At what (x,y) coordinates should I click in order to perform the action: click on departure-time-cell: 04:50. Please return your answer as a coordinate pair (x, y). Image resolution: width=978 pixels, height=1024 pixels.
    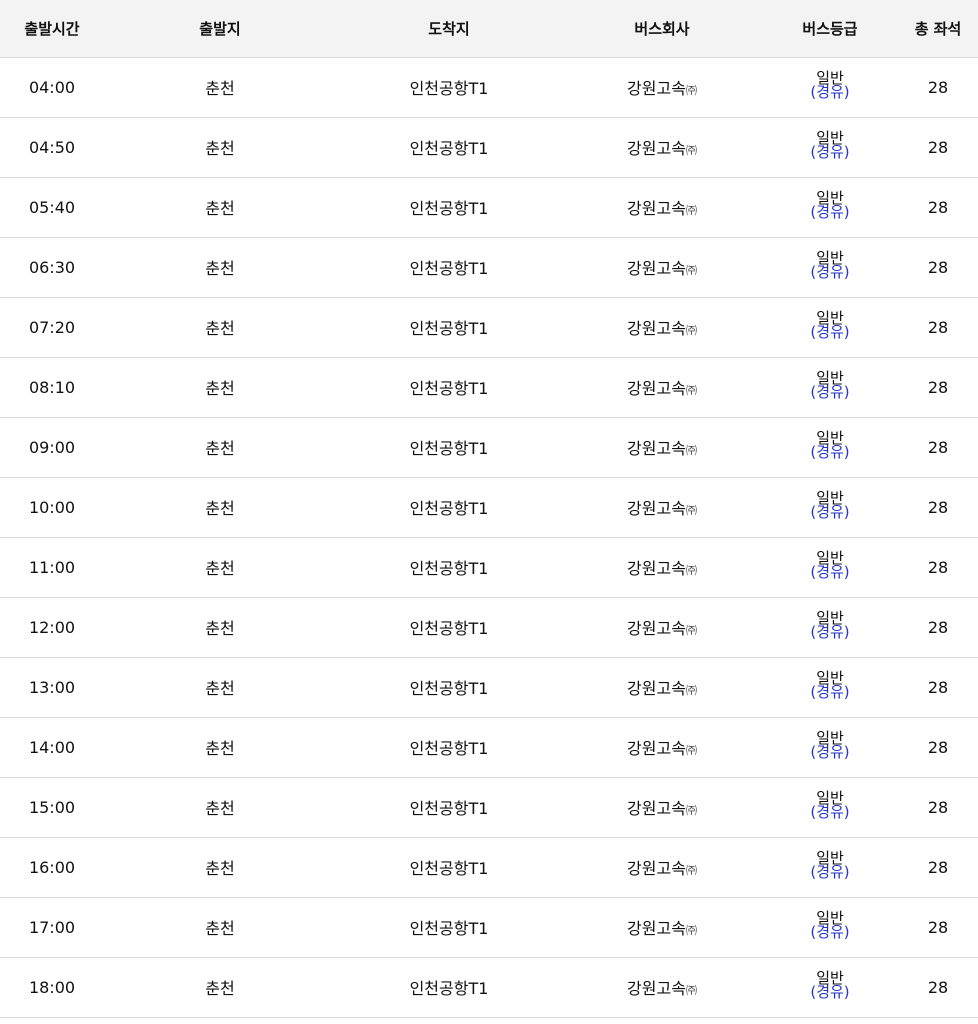
    Looking at the image, I should click on (52, 147).